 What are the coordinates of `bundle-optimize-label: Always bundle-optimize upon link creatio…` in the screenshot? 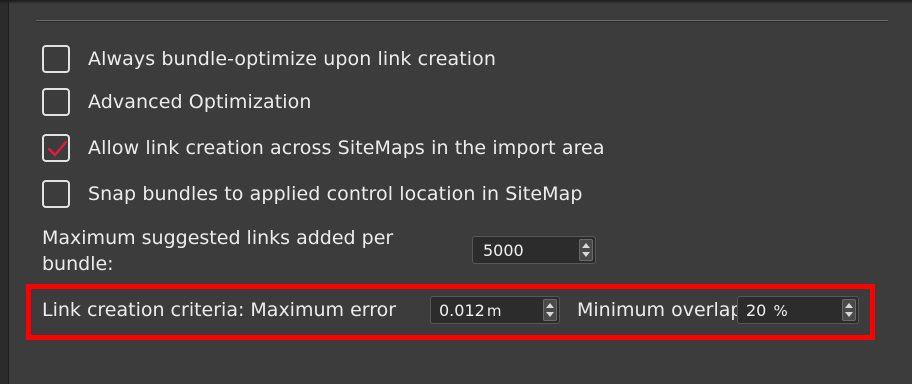 It's located at (292, 59).